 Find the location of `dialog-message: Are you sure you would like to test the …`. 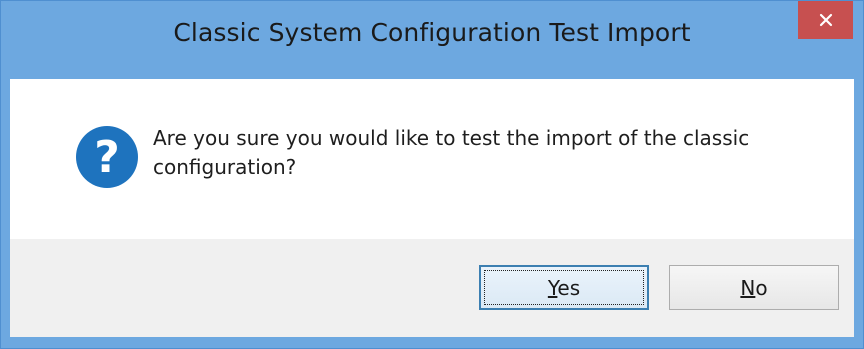

dialog-message: Are you sure you would like to test the … is located at coordinates (451, 152).